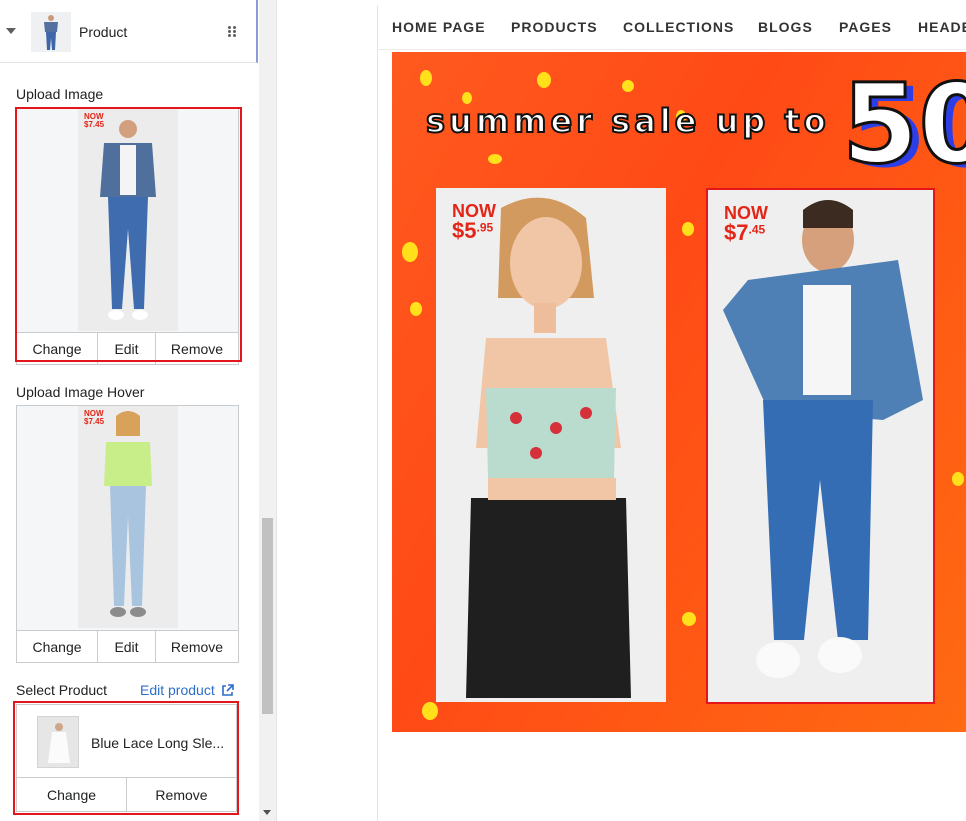 The width and height of the screenshot is (966, 821). What do you see at coordinates (72, 794) in the screenshot?
I see `change-product-button: Change` at bounding box center [72, 794].